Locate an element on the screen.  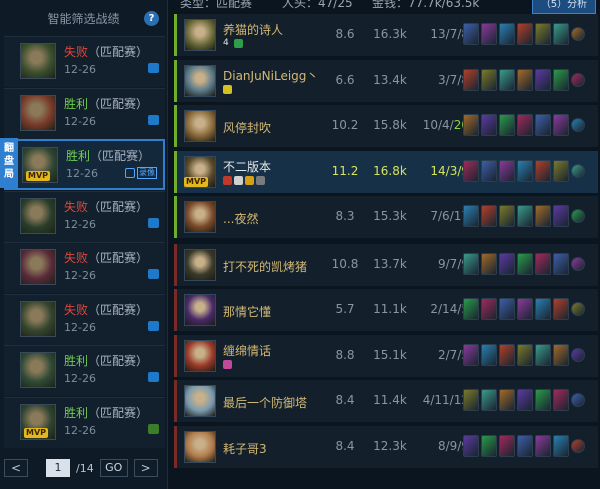
player-name: 养猫的诗人 is located at coordinates (253, 29).